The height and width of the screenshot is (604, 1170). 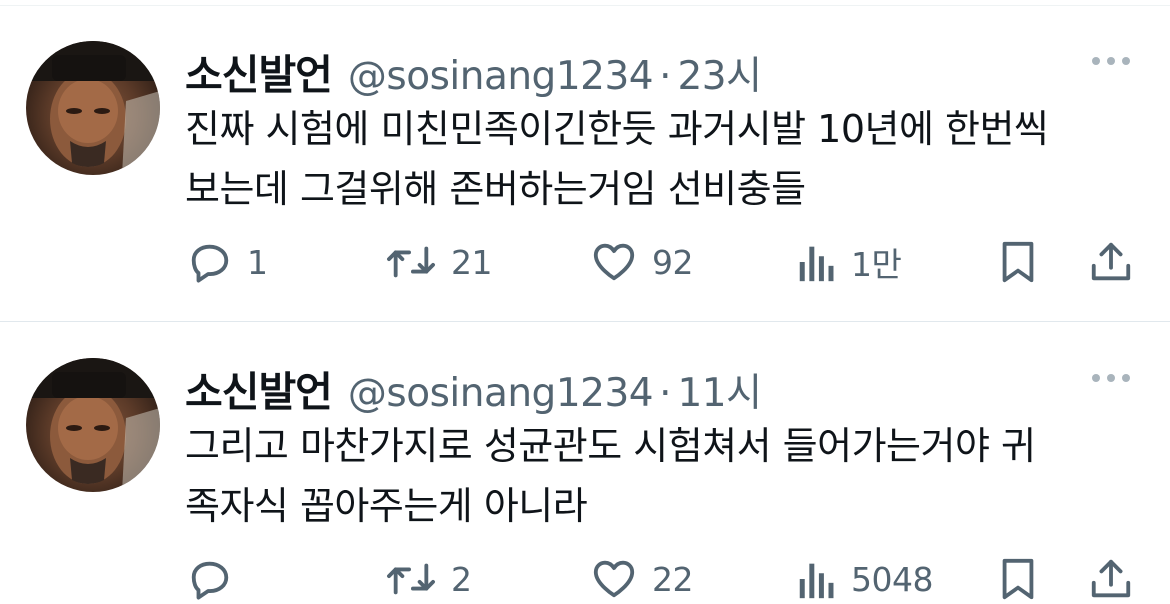 I want to click on timestamp: 23시, so click(x=719, y=73).